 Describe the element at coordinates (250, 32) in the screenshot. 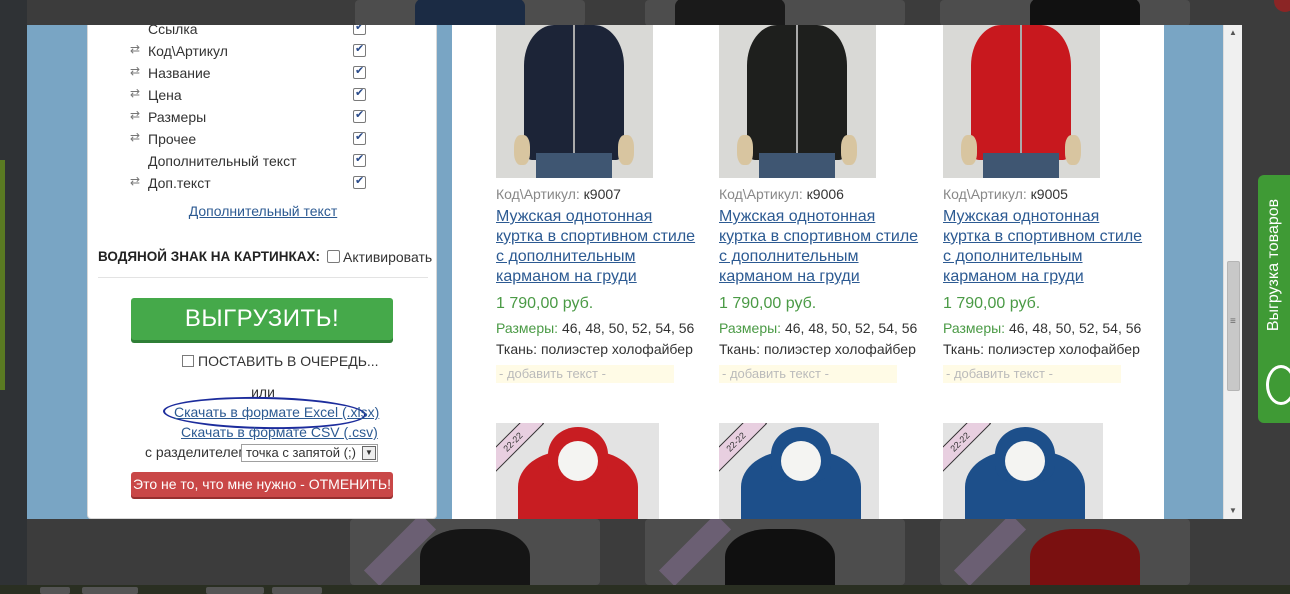

I see `field-row: Ссылка` at that location.